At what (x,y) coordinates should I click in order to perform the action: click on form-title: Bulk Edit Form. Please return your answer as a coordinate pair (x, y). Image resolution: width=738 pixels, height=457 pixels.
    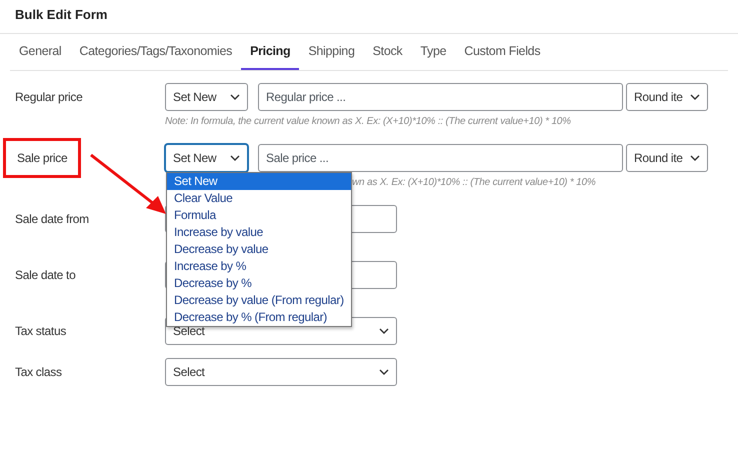
    Looking at the image, I should click on (369, 17).